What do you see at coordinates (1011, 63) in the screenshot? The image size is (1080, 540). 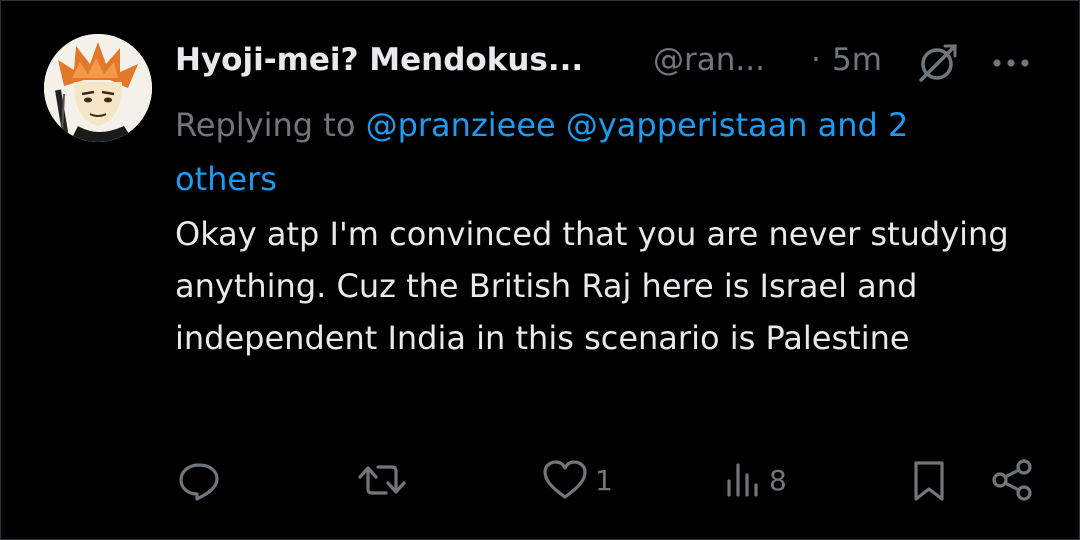 I see `more-icon` at bounding box center [1011, 63].